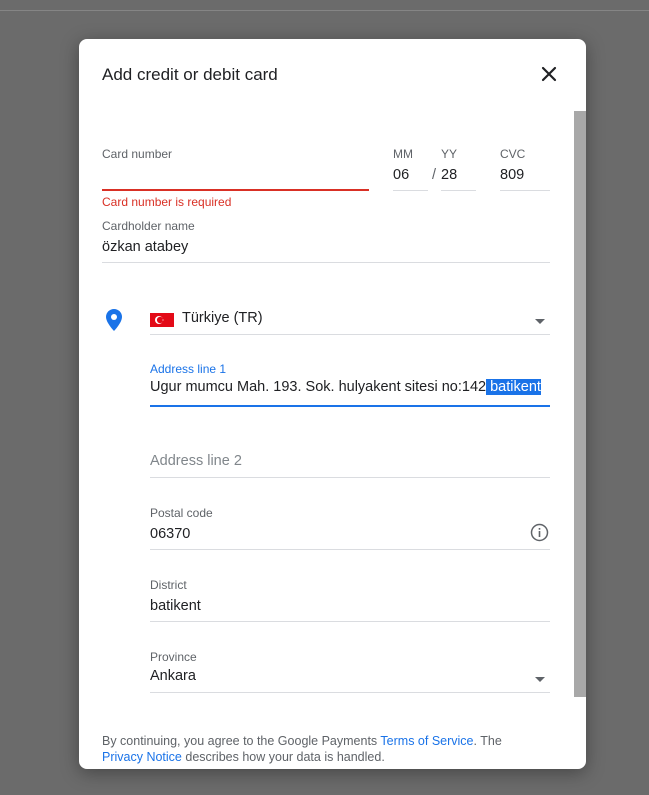 Image resolution: width=649 pixels, height=795 pixels. What do you see at coordinates (173, 676) in the screenshot?
I see `province-value: Ankara` at bounding box center [173, 676].